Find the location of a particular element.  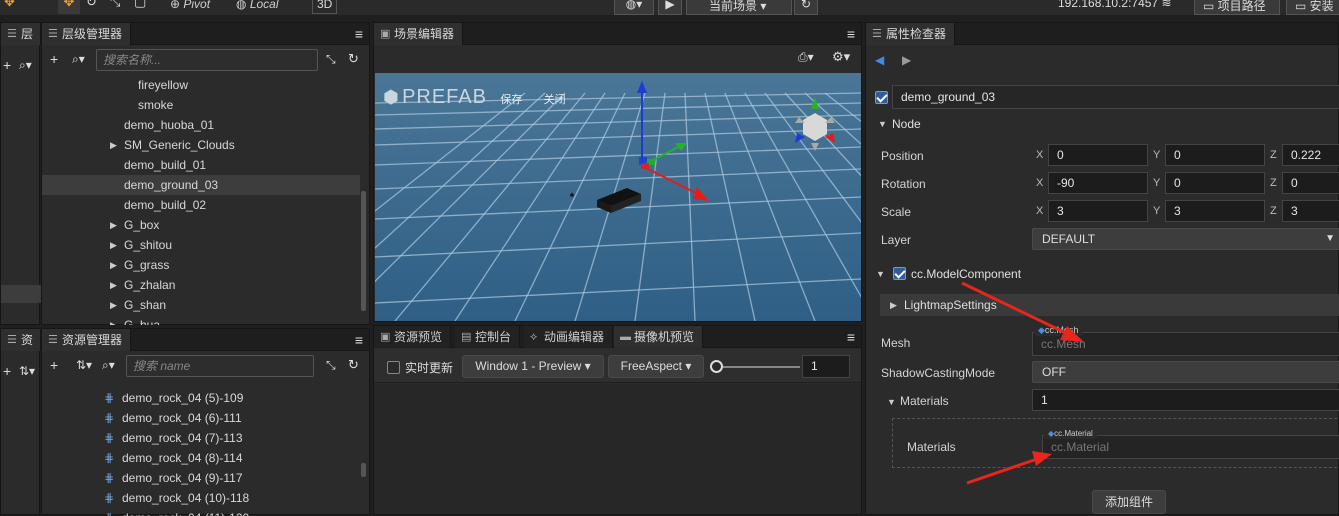

left-edge-assets-tab: ☰ 资源管 is located at coordinates (21, 340).